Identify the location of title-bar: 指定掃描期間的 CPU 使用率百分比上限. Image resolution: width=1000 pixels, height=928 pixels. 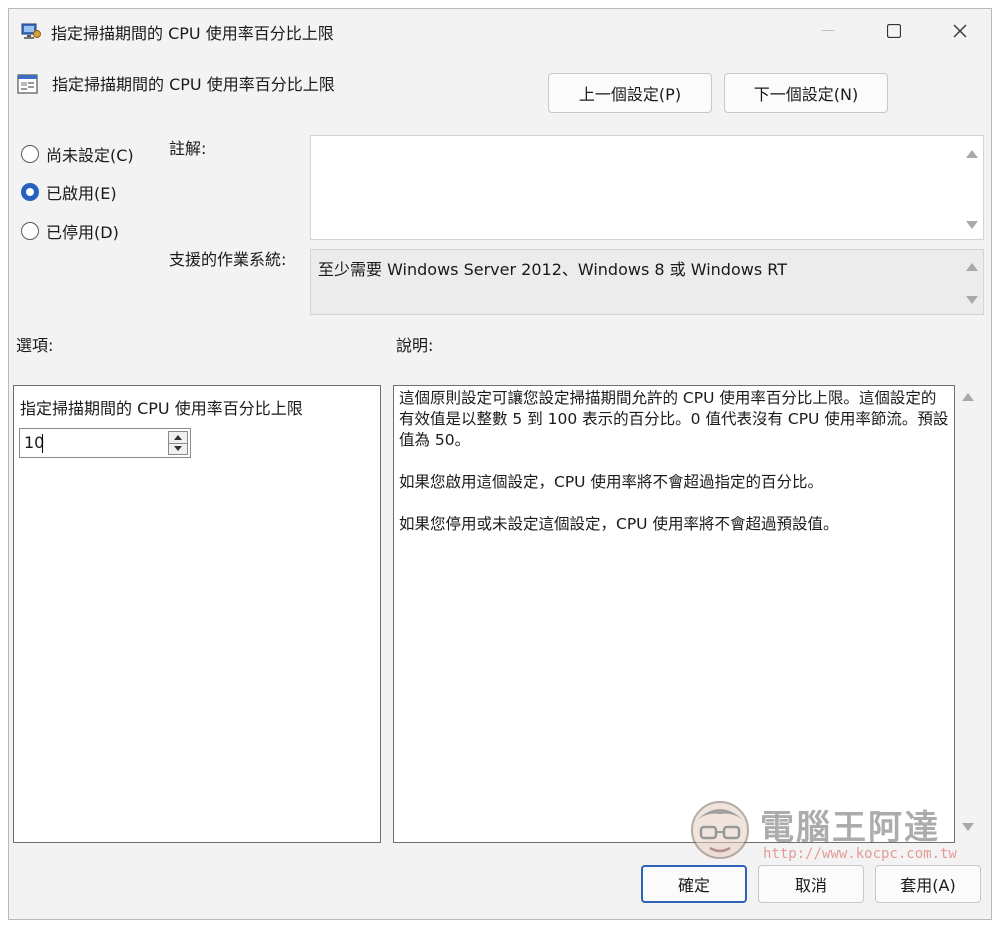
(500, 31).